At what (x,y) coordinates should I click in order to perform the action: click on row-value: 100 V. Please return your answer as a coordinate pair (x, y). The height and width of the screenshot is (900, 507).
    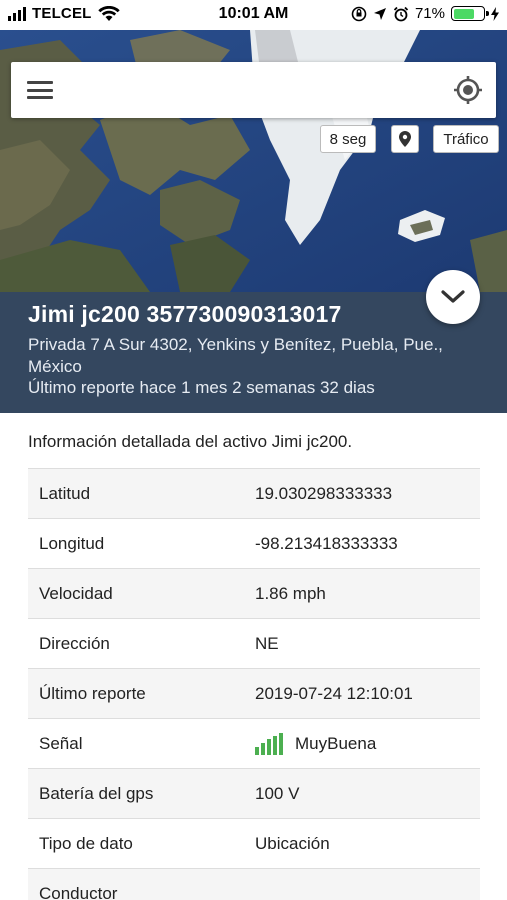
    Looking at the image, I should click on (277, 793).